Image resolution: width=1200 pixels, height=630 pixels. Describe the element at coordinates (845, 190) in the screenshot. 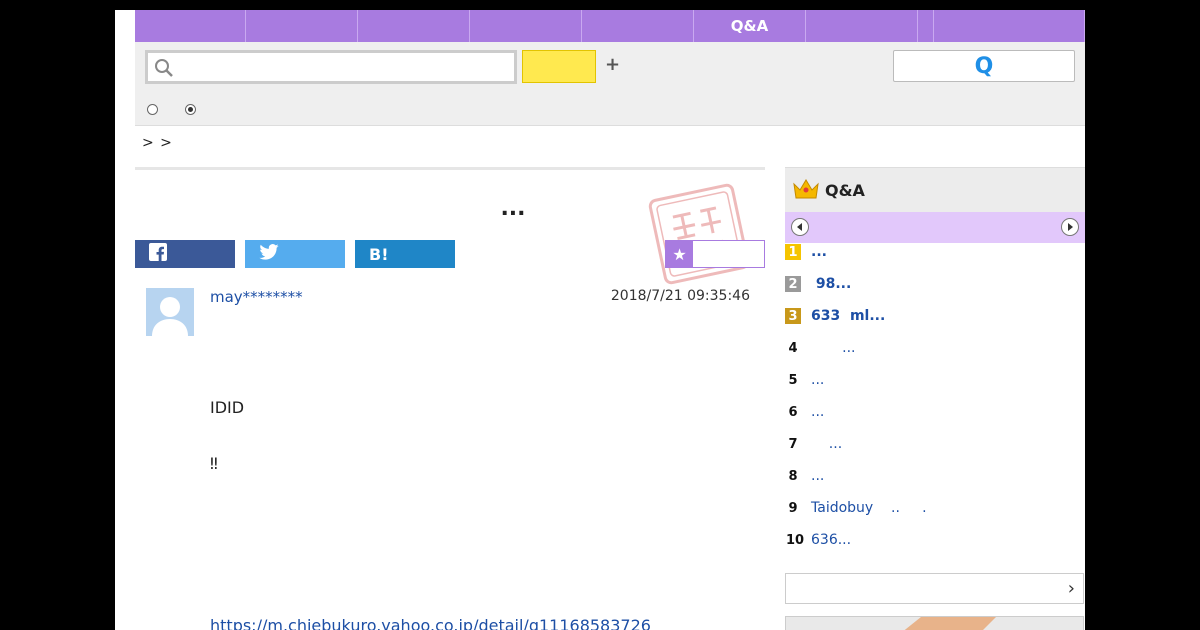

I see `ranking-title: Q&A` at that location.